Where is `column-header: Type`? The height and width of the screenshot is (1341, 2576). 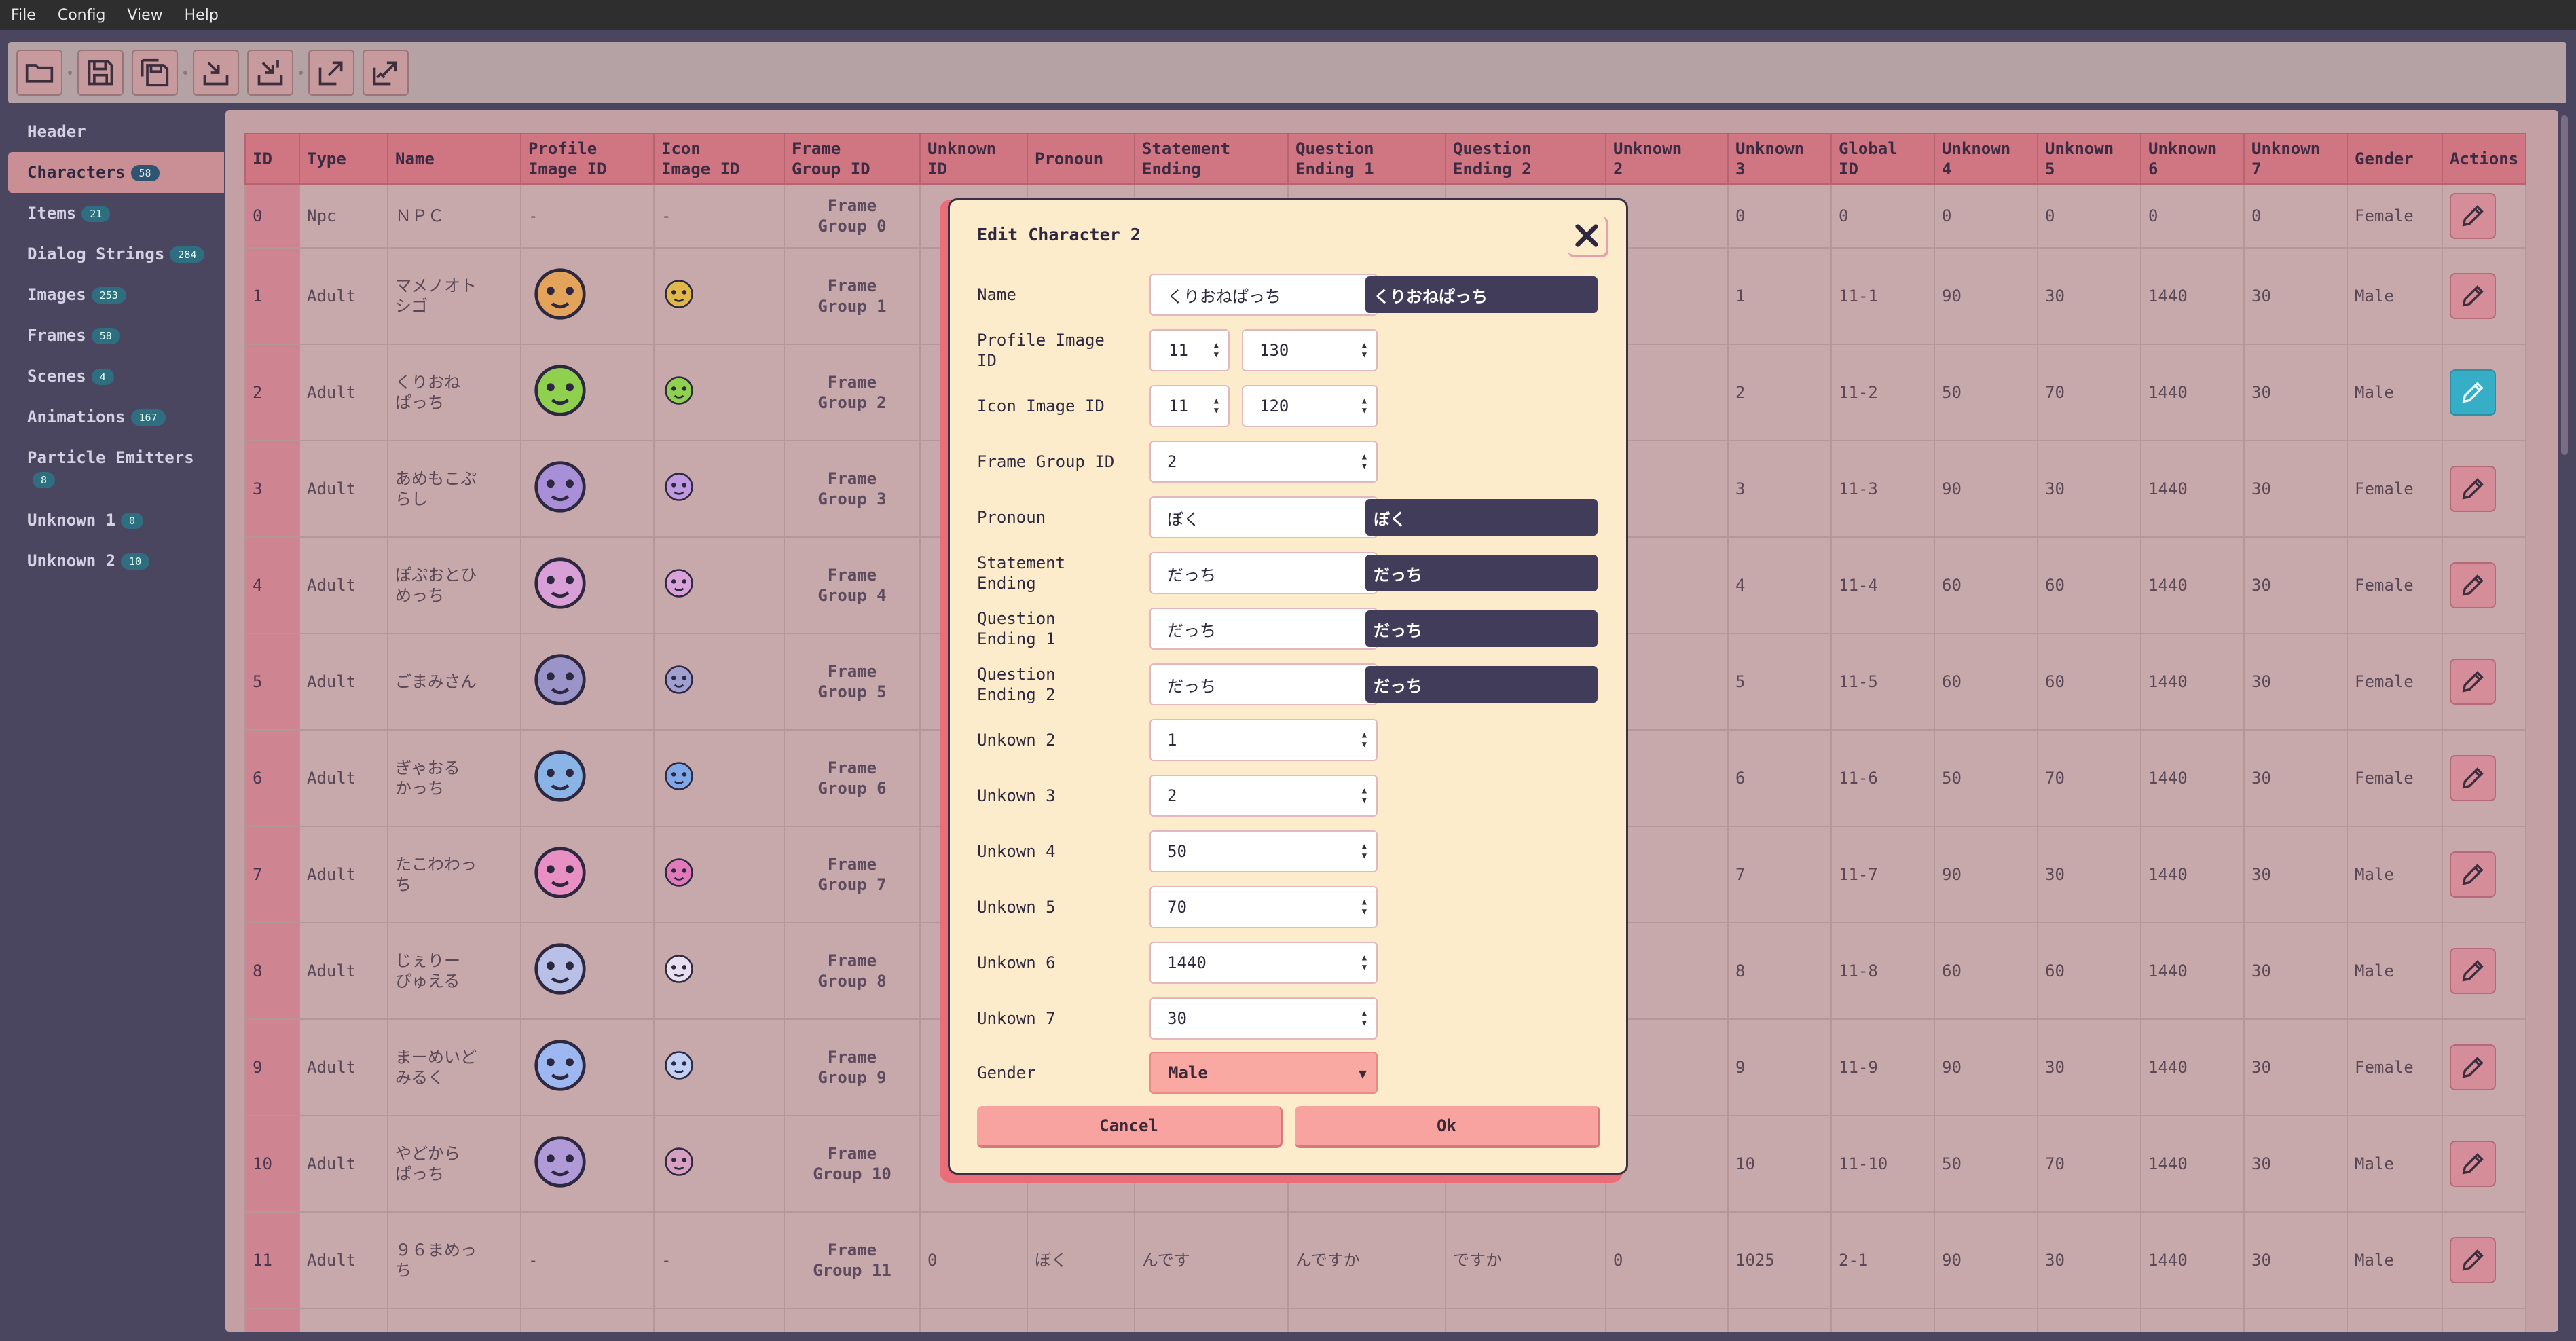
column-header: Type is located at coordinates (343, 159).